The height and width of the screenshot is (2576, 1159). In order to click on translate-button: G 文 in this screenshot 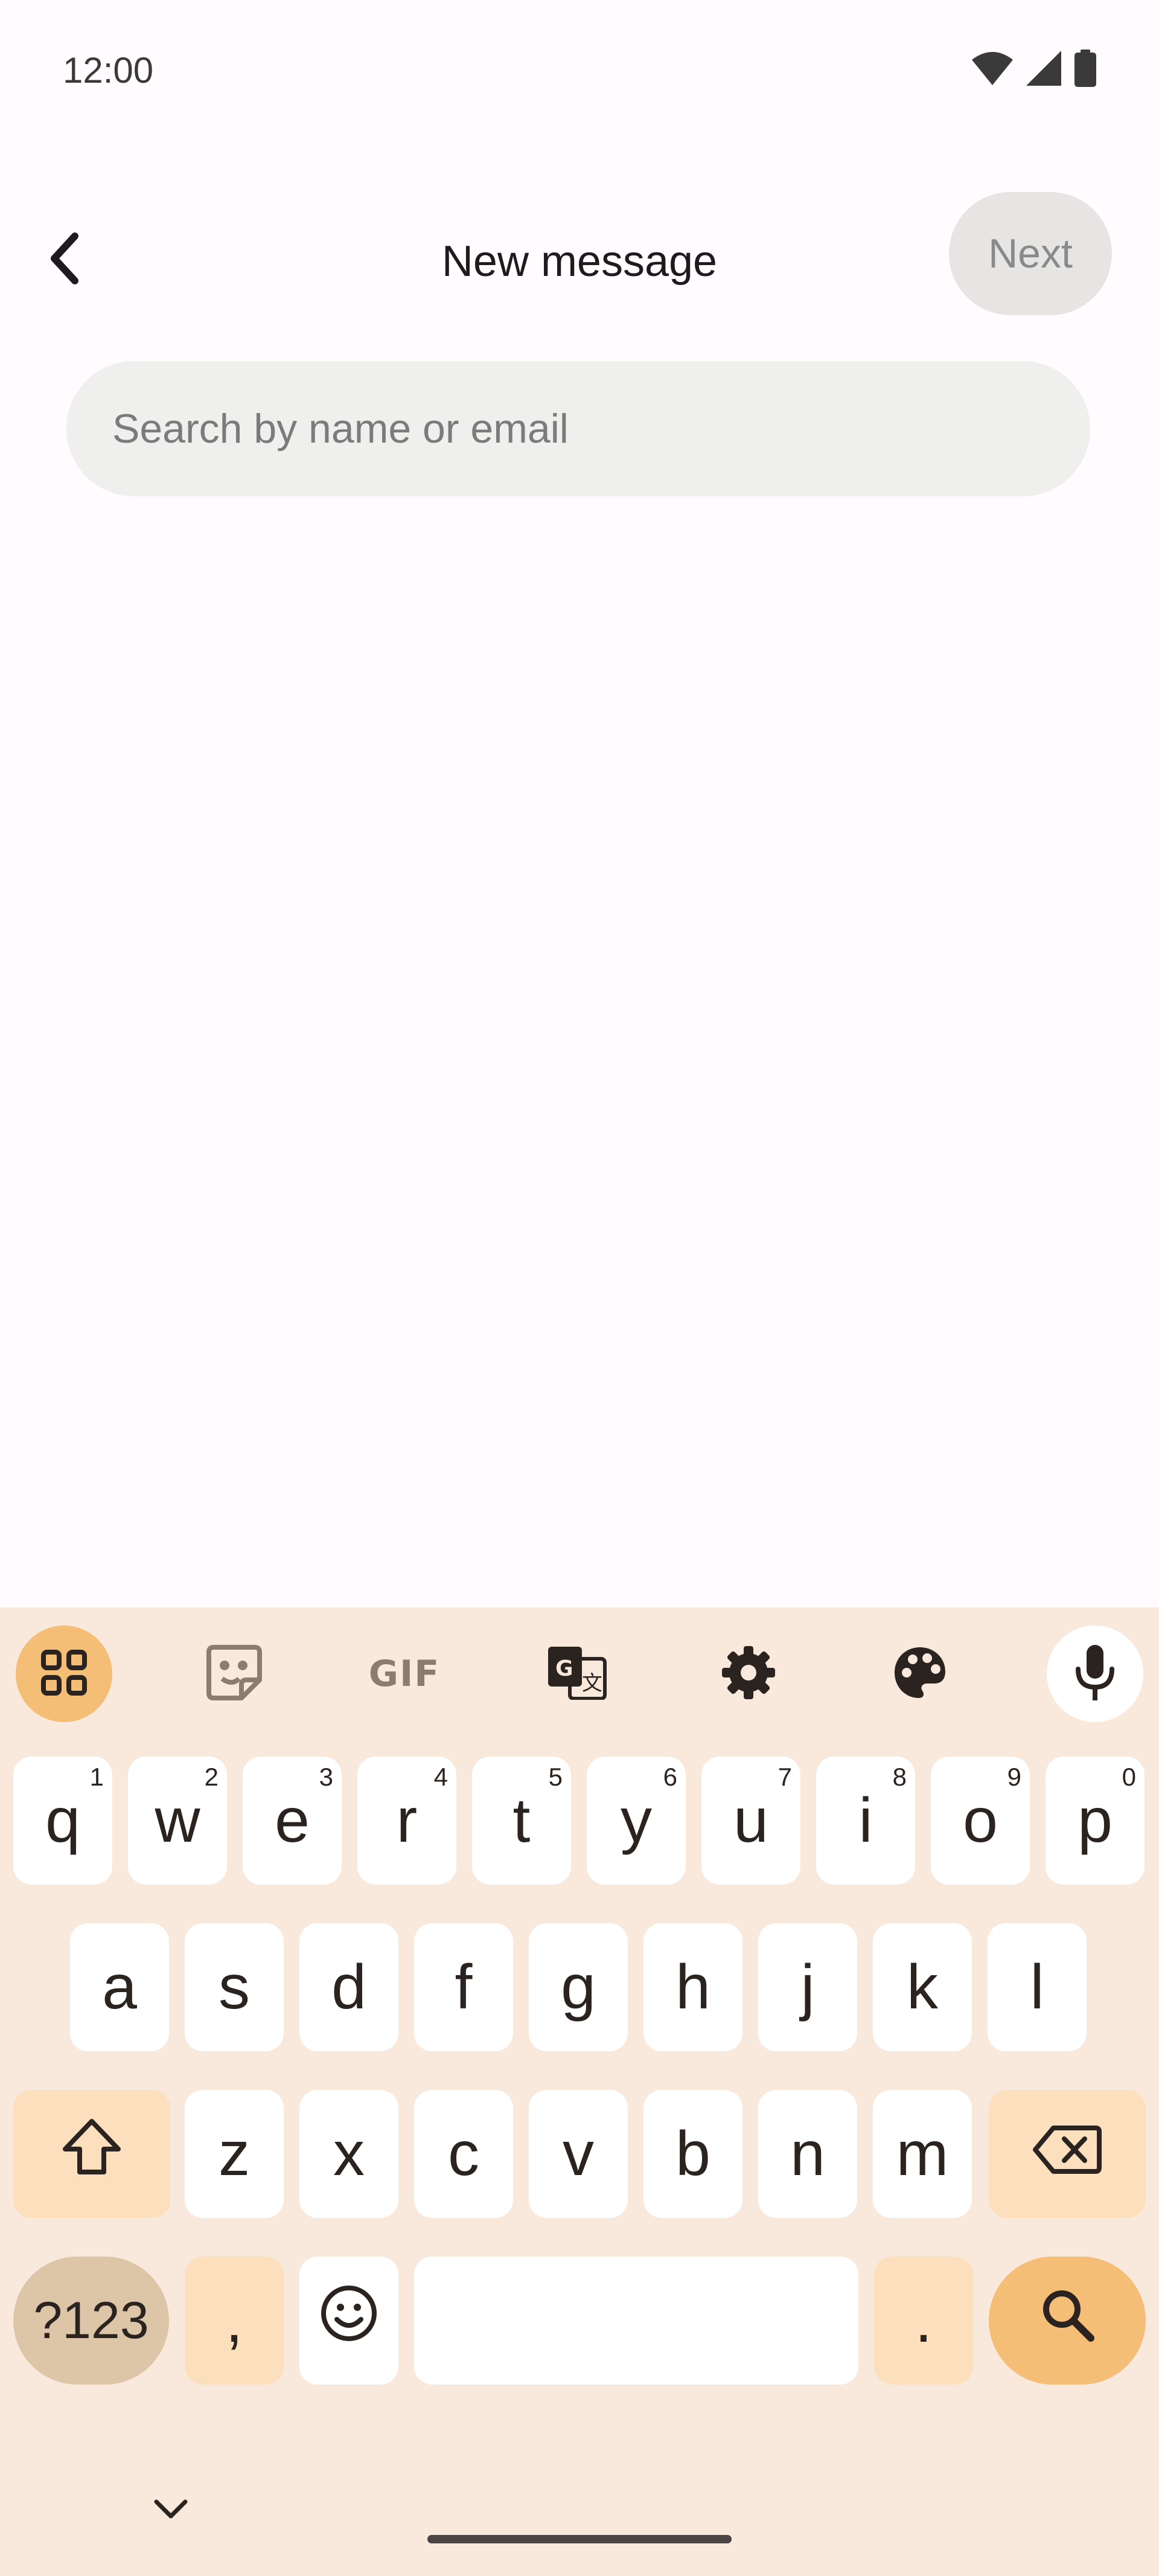, I will do `click(577, 1674)`.